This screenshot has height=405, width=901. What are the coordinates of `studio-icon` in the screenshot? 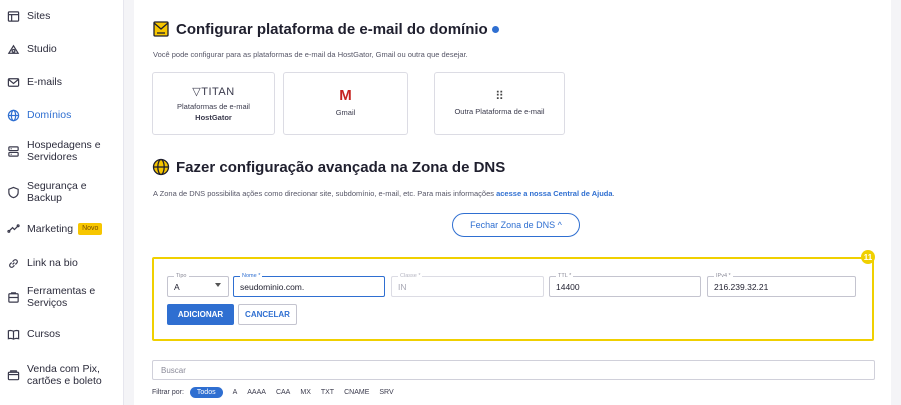 It's located at (13, 49).